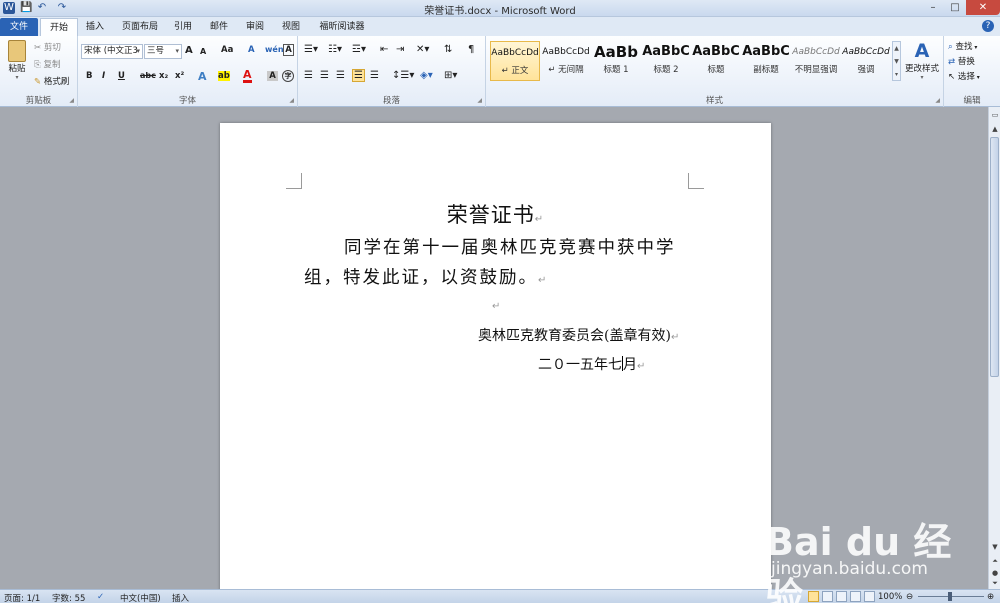  Describe the element at coordinates (994, 561) in the screenshot. I see `previous-page-icon: ⏶` at that location.